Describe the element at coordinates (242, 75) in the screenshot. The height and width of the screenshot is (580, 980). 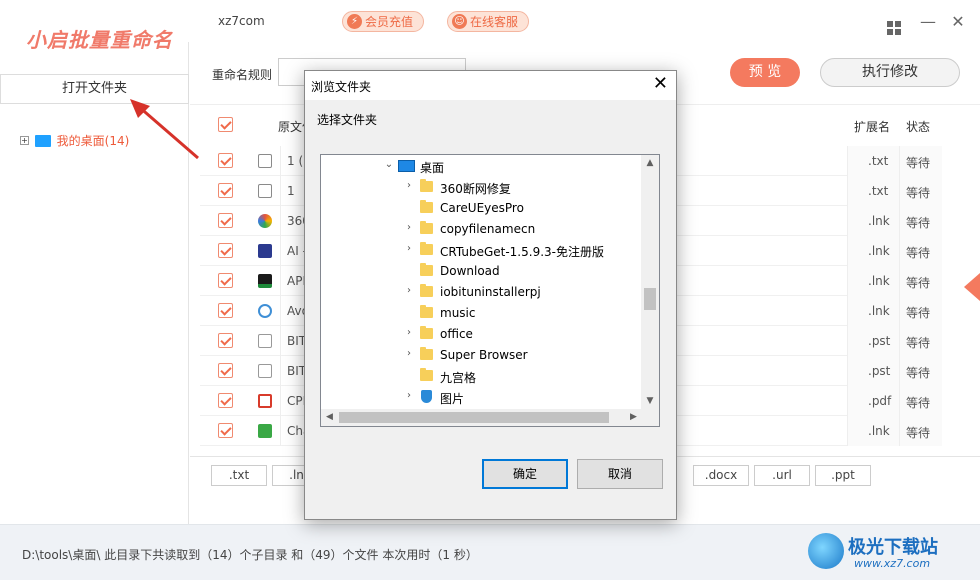
I see `rule-label: 重命名规则` at that location.